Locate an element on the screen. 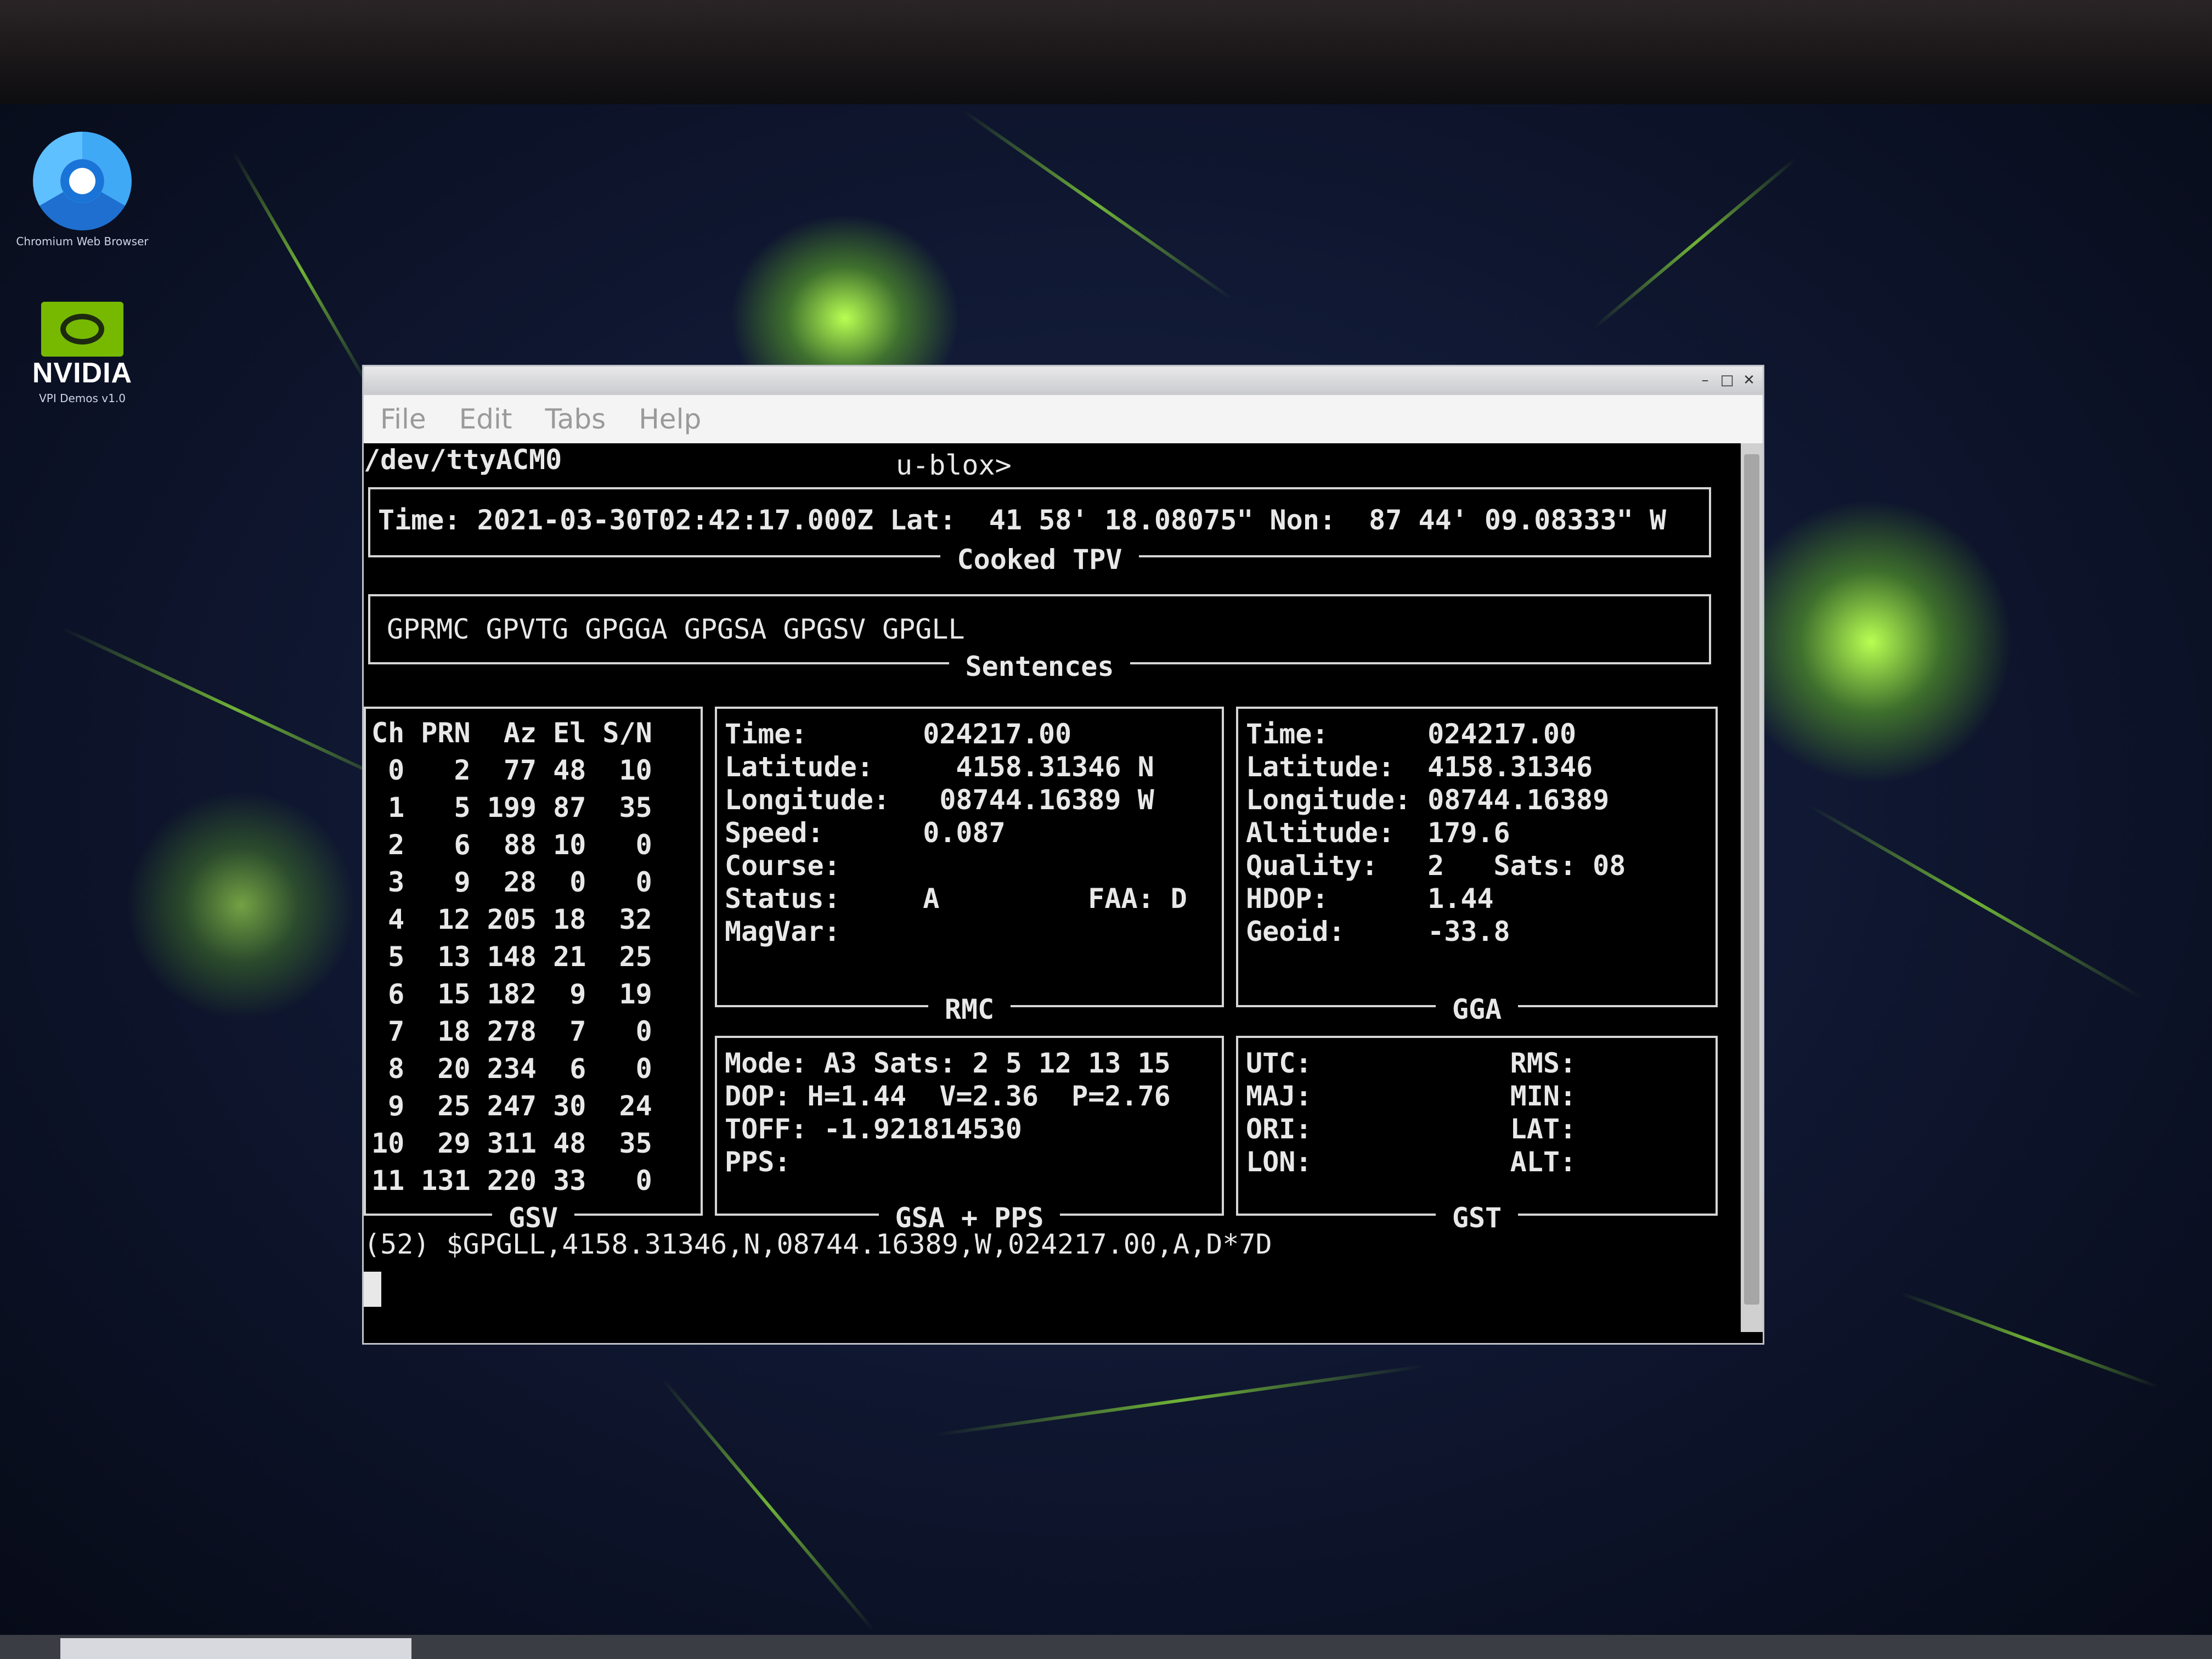 This screenshot has width=2212, height=1659. sentences-label: Sentences is located at coordinates (1040, 666).